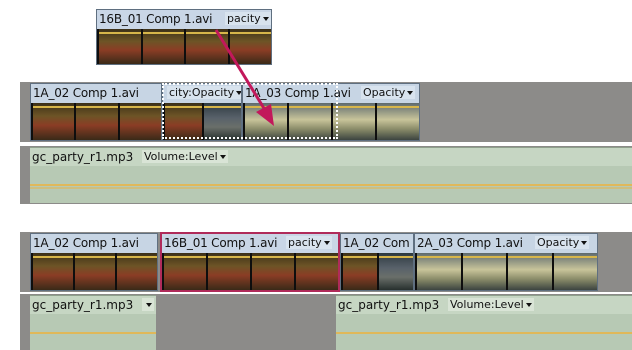 This screenshot has width=632, height=350. I want to click on video-clip-16b01-inserted: 16B_01 Comp 1.avi pacity, so click(250, 262).